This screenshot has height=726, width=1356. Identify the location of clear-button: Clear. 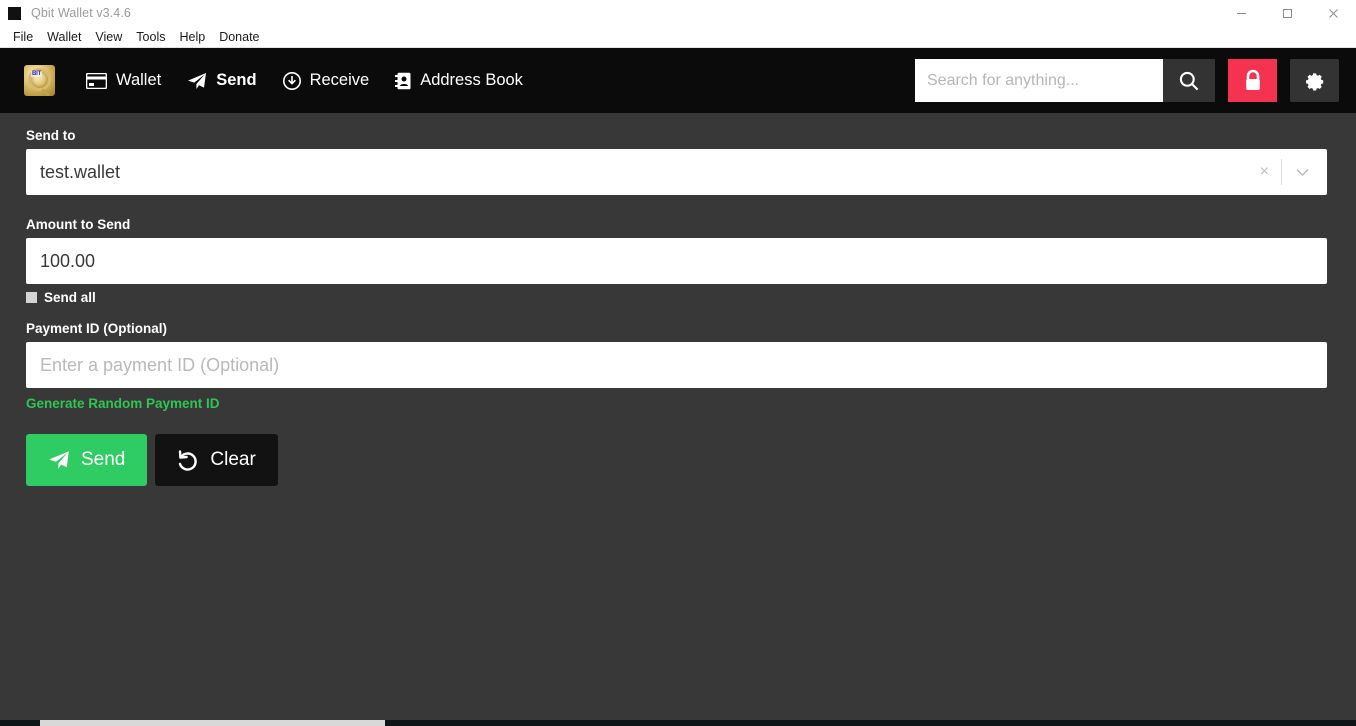
(216, 460).